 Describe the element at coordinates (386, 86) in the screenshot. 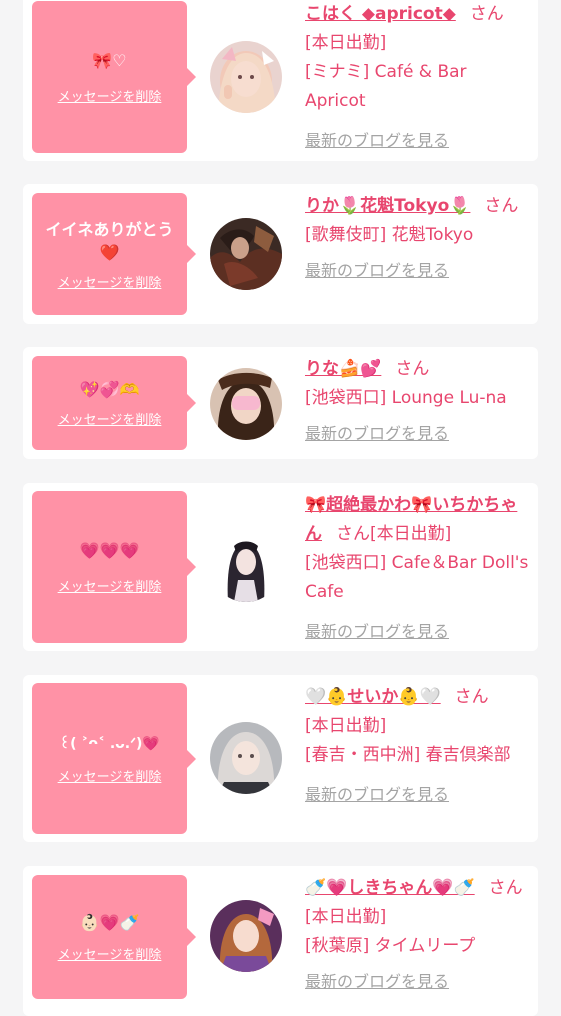

I see `shop-name: [ミナミ] Café & Bar Apricot` at that location.